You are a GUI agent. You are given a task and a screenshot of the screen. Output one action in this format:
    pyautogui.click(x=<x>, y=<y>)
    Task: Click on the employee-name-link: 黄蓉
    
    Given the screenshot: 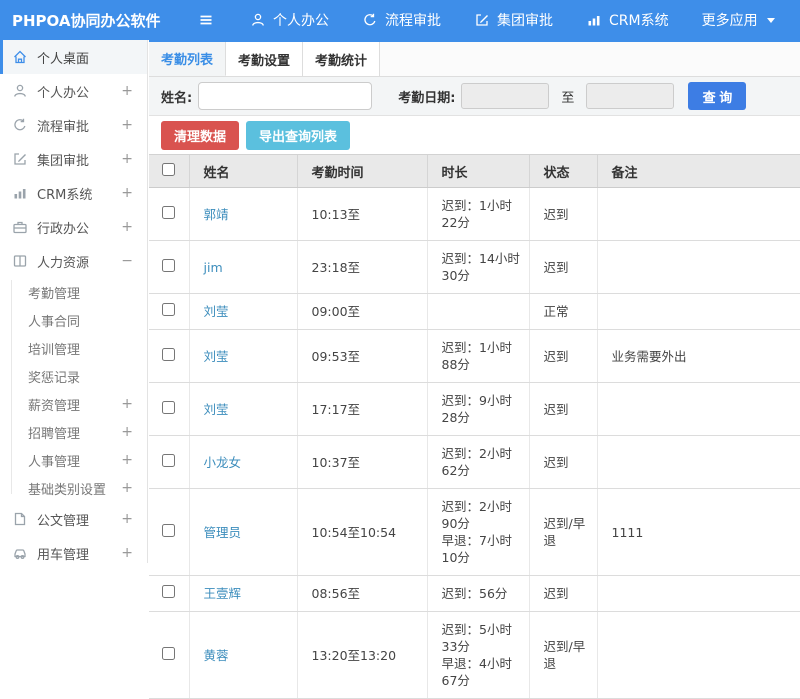 What is the action you would take?
    pyautogui.click(x=216, y=655)
    